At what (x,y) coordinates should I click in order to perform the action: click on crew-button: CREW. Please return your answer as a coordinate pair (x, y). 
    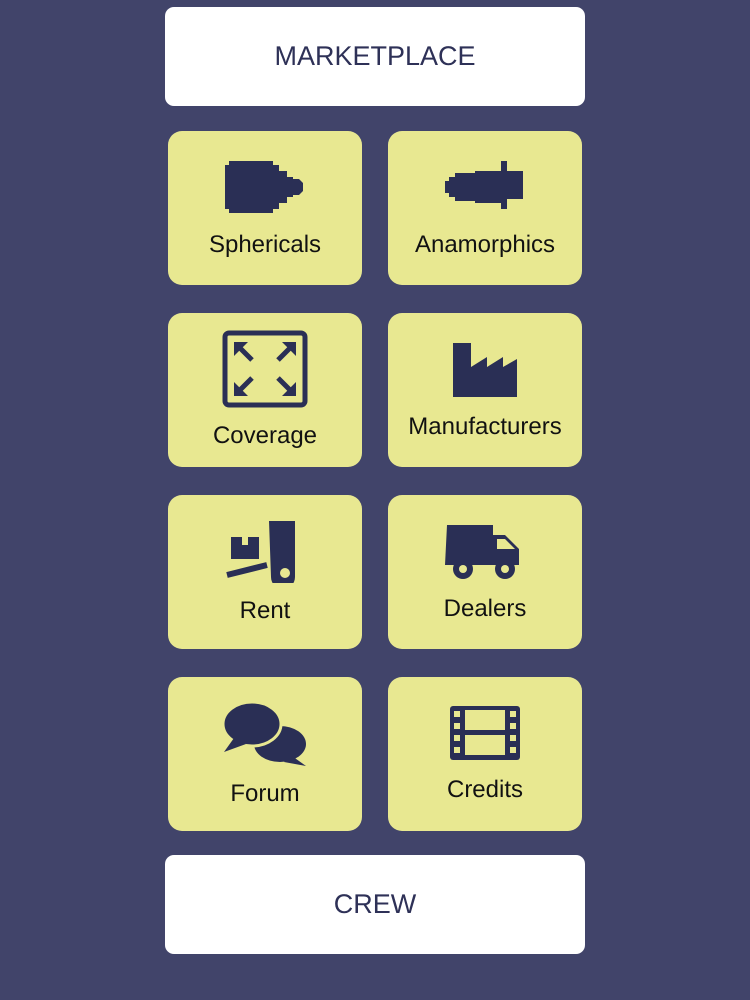
    Looking at the image, I should click on (375, 904).